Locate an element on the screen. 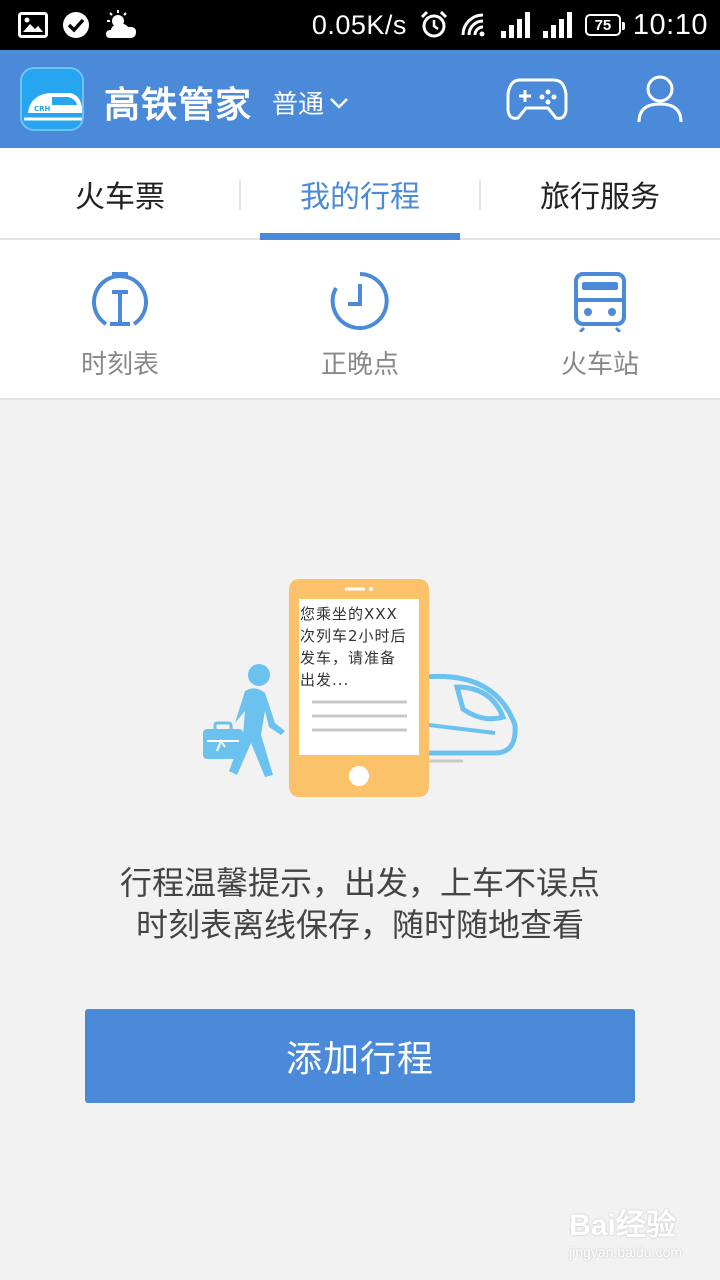 This screenshot has width=720, height=1280. weather-icon is located at coordinates (121, 24).